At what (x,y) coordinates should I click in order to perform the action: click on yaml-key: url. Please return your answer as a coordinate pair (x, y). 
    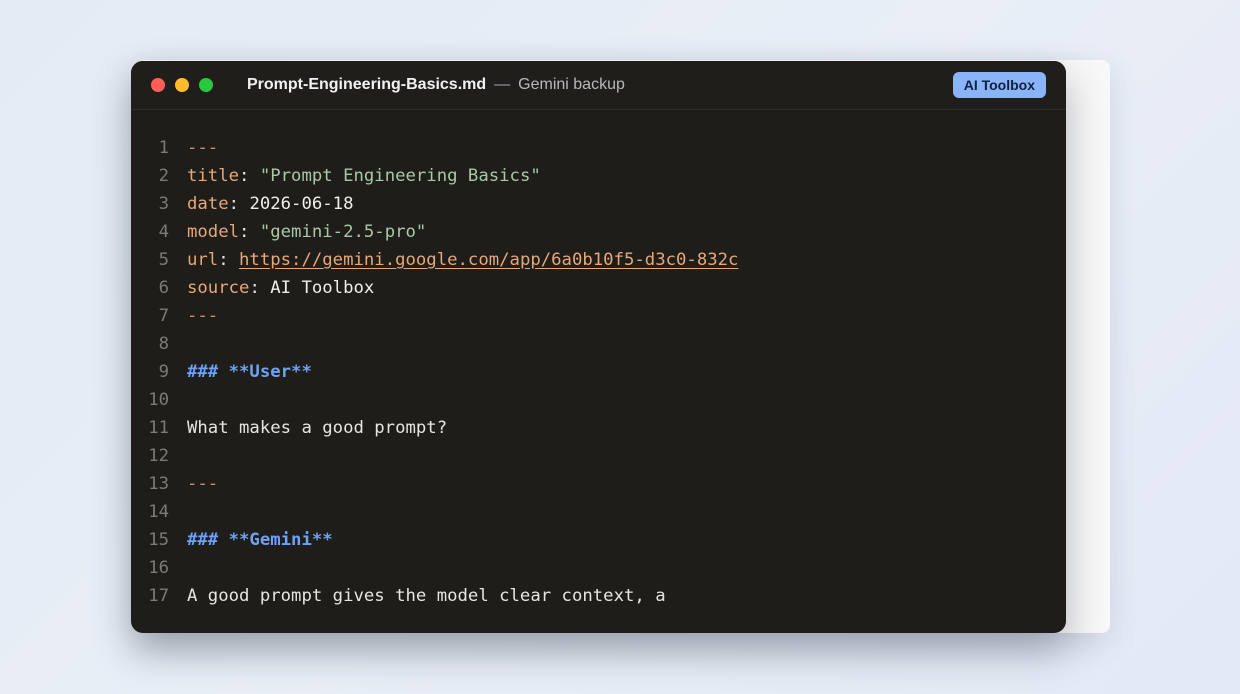
    Looking at the image, I should click on (203, 260).